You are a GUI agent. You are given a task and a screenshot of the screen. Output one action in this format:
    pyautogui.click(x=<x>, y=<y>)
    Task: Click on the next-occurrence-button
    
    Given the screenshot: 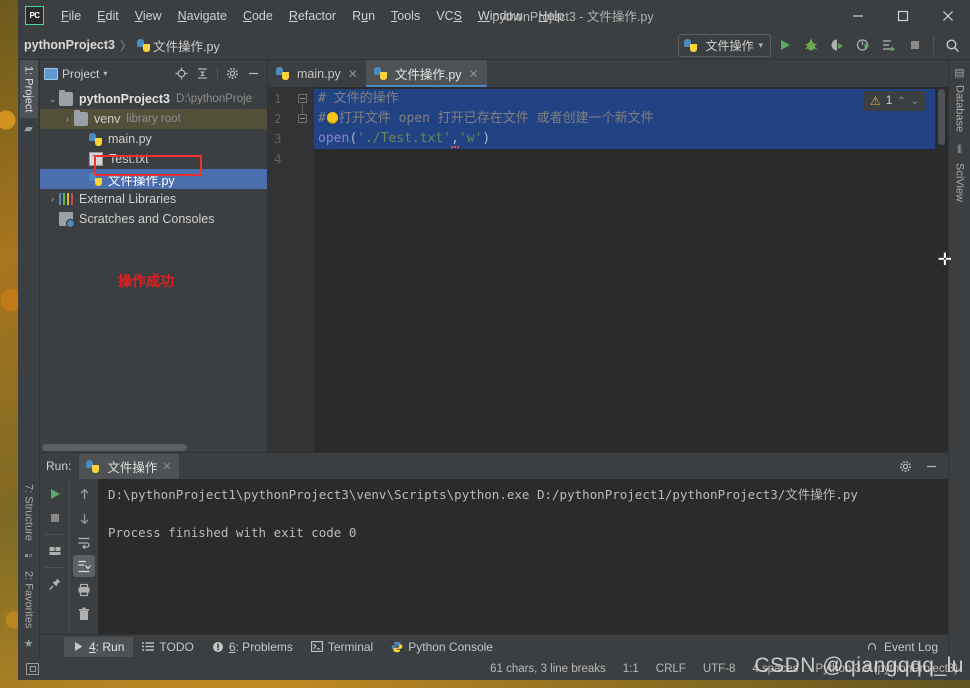 What is the action you would take?
    pyautogui.click(x=84, y=518)
    